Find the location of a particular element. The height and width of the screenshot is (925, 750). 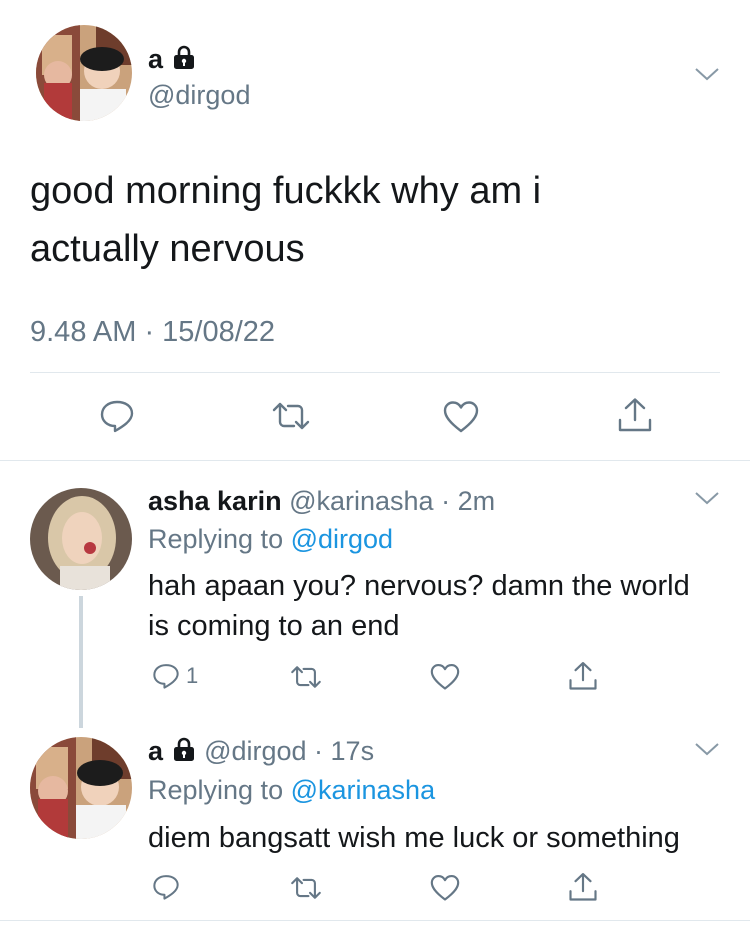

reply-button: 1 is located at coordinates (175, 676).